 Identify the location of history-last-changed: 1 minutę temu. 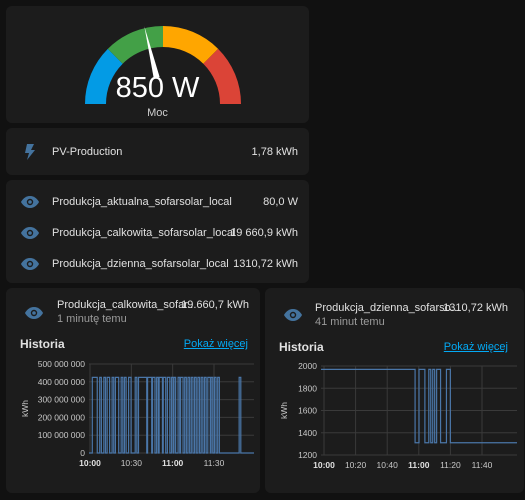
(92, 319).